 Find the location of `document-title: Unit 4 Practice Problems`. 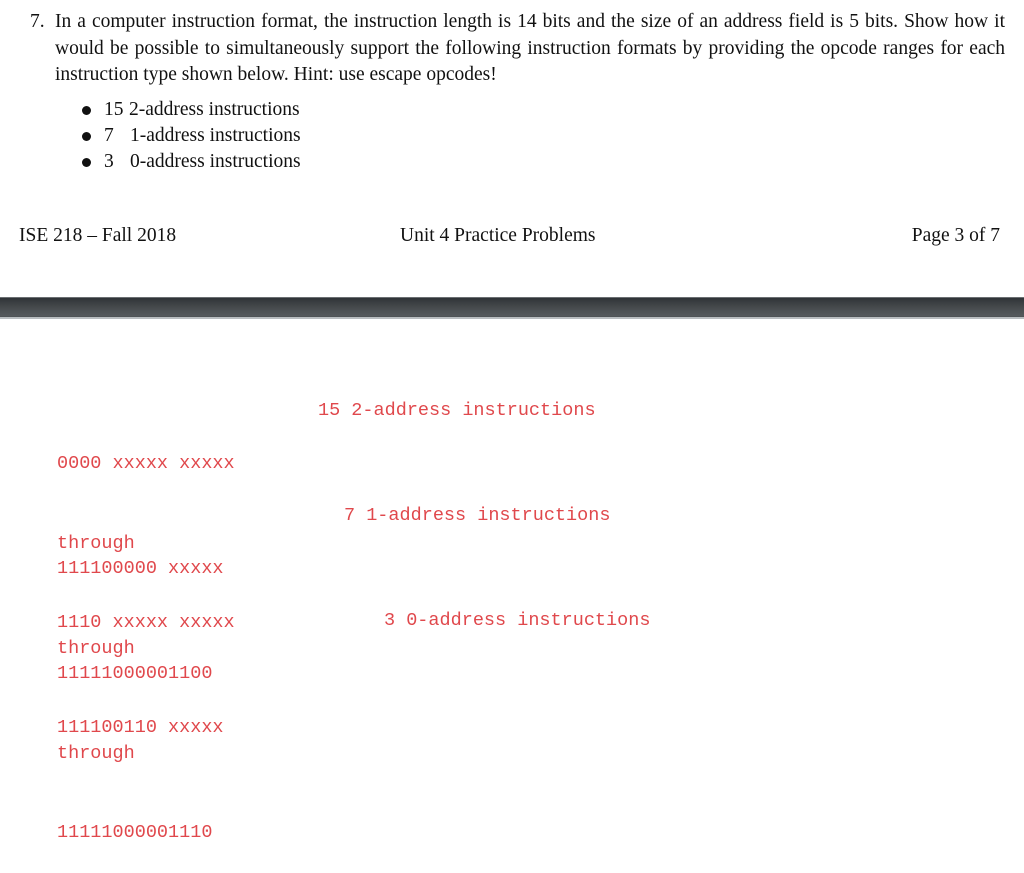

document-title: Unit 4 Practice Problems is located at coordinates (498, 235).